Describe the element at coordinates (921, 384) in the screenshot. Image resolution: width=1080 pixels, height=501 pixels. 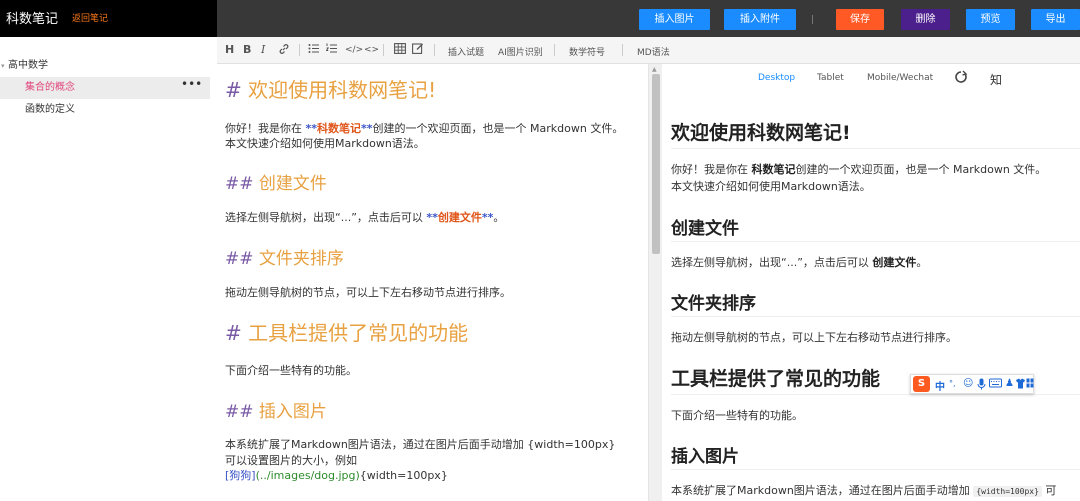
I see `sogou-logo-icon: S` at that location.